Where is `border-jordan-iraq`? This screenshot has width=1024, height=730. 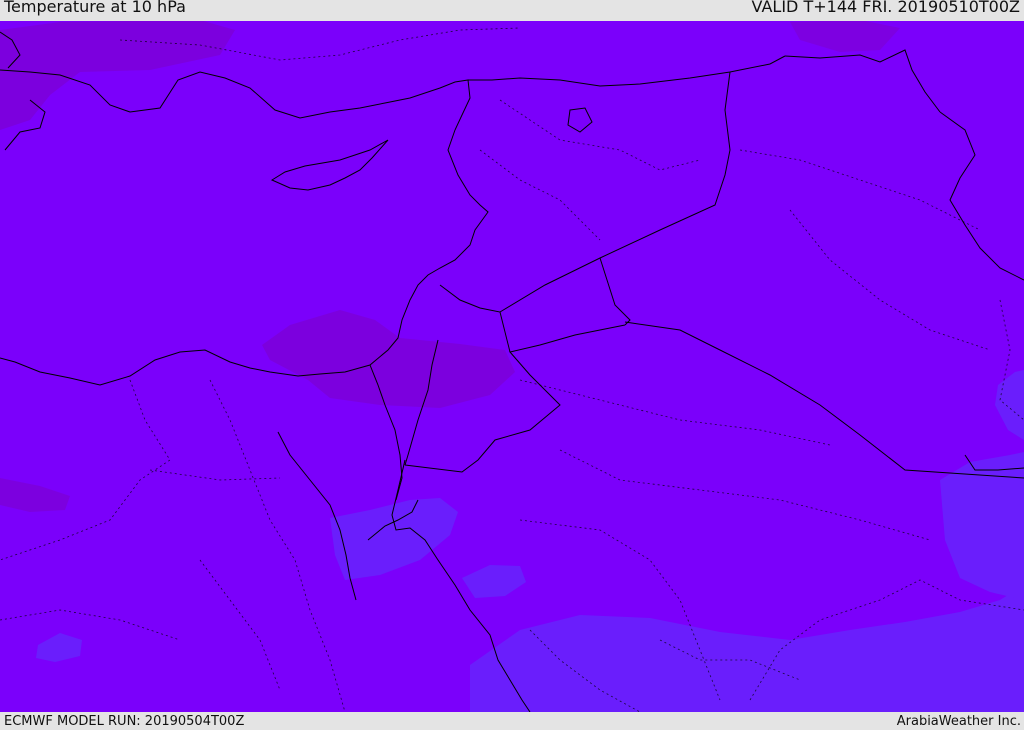 border-jordan-iraq is located at coordinates (615, 291).